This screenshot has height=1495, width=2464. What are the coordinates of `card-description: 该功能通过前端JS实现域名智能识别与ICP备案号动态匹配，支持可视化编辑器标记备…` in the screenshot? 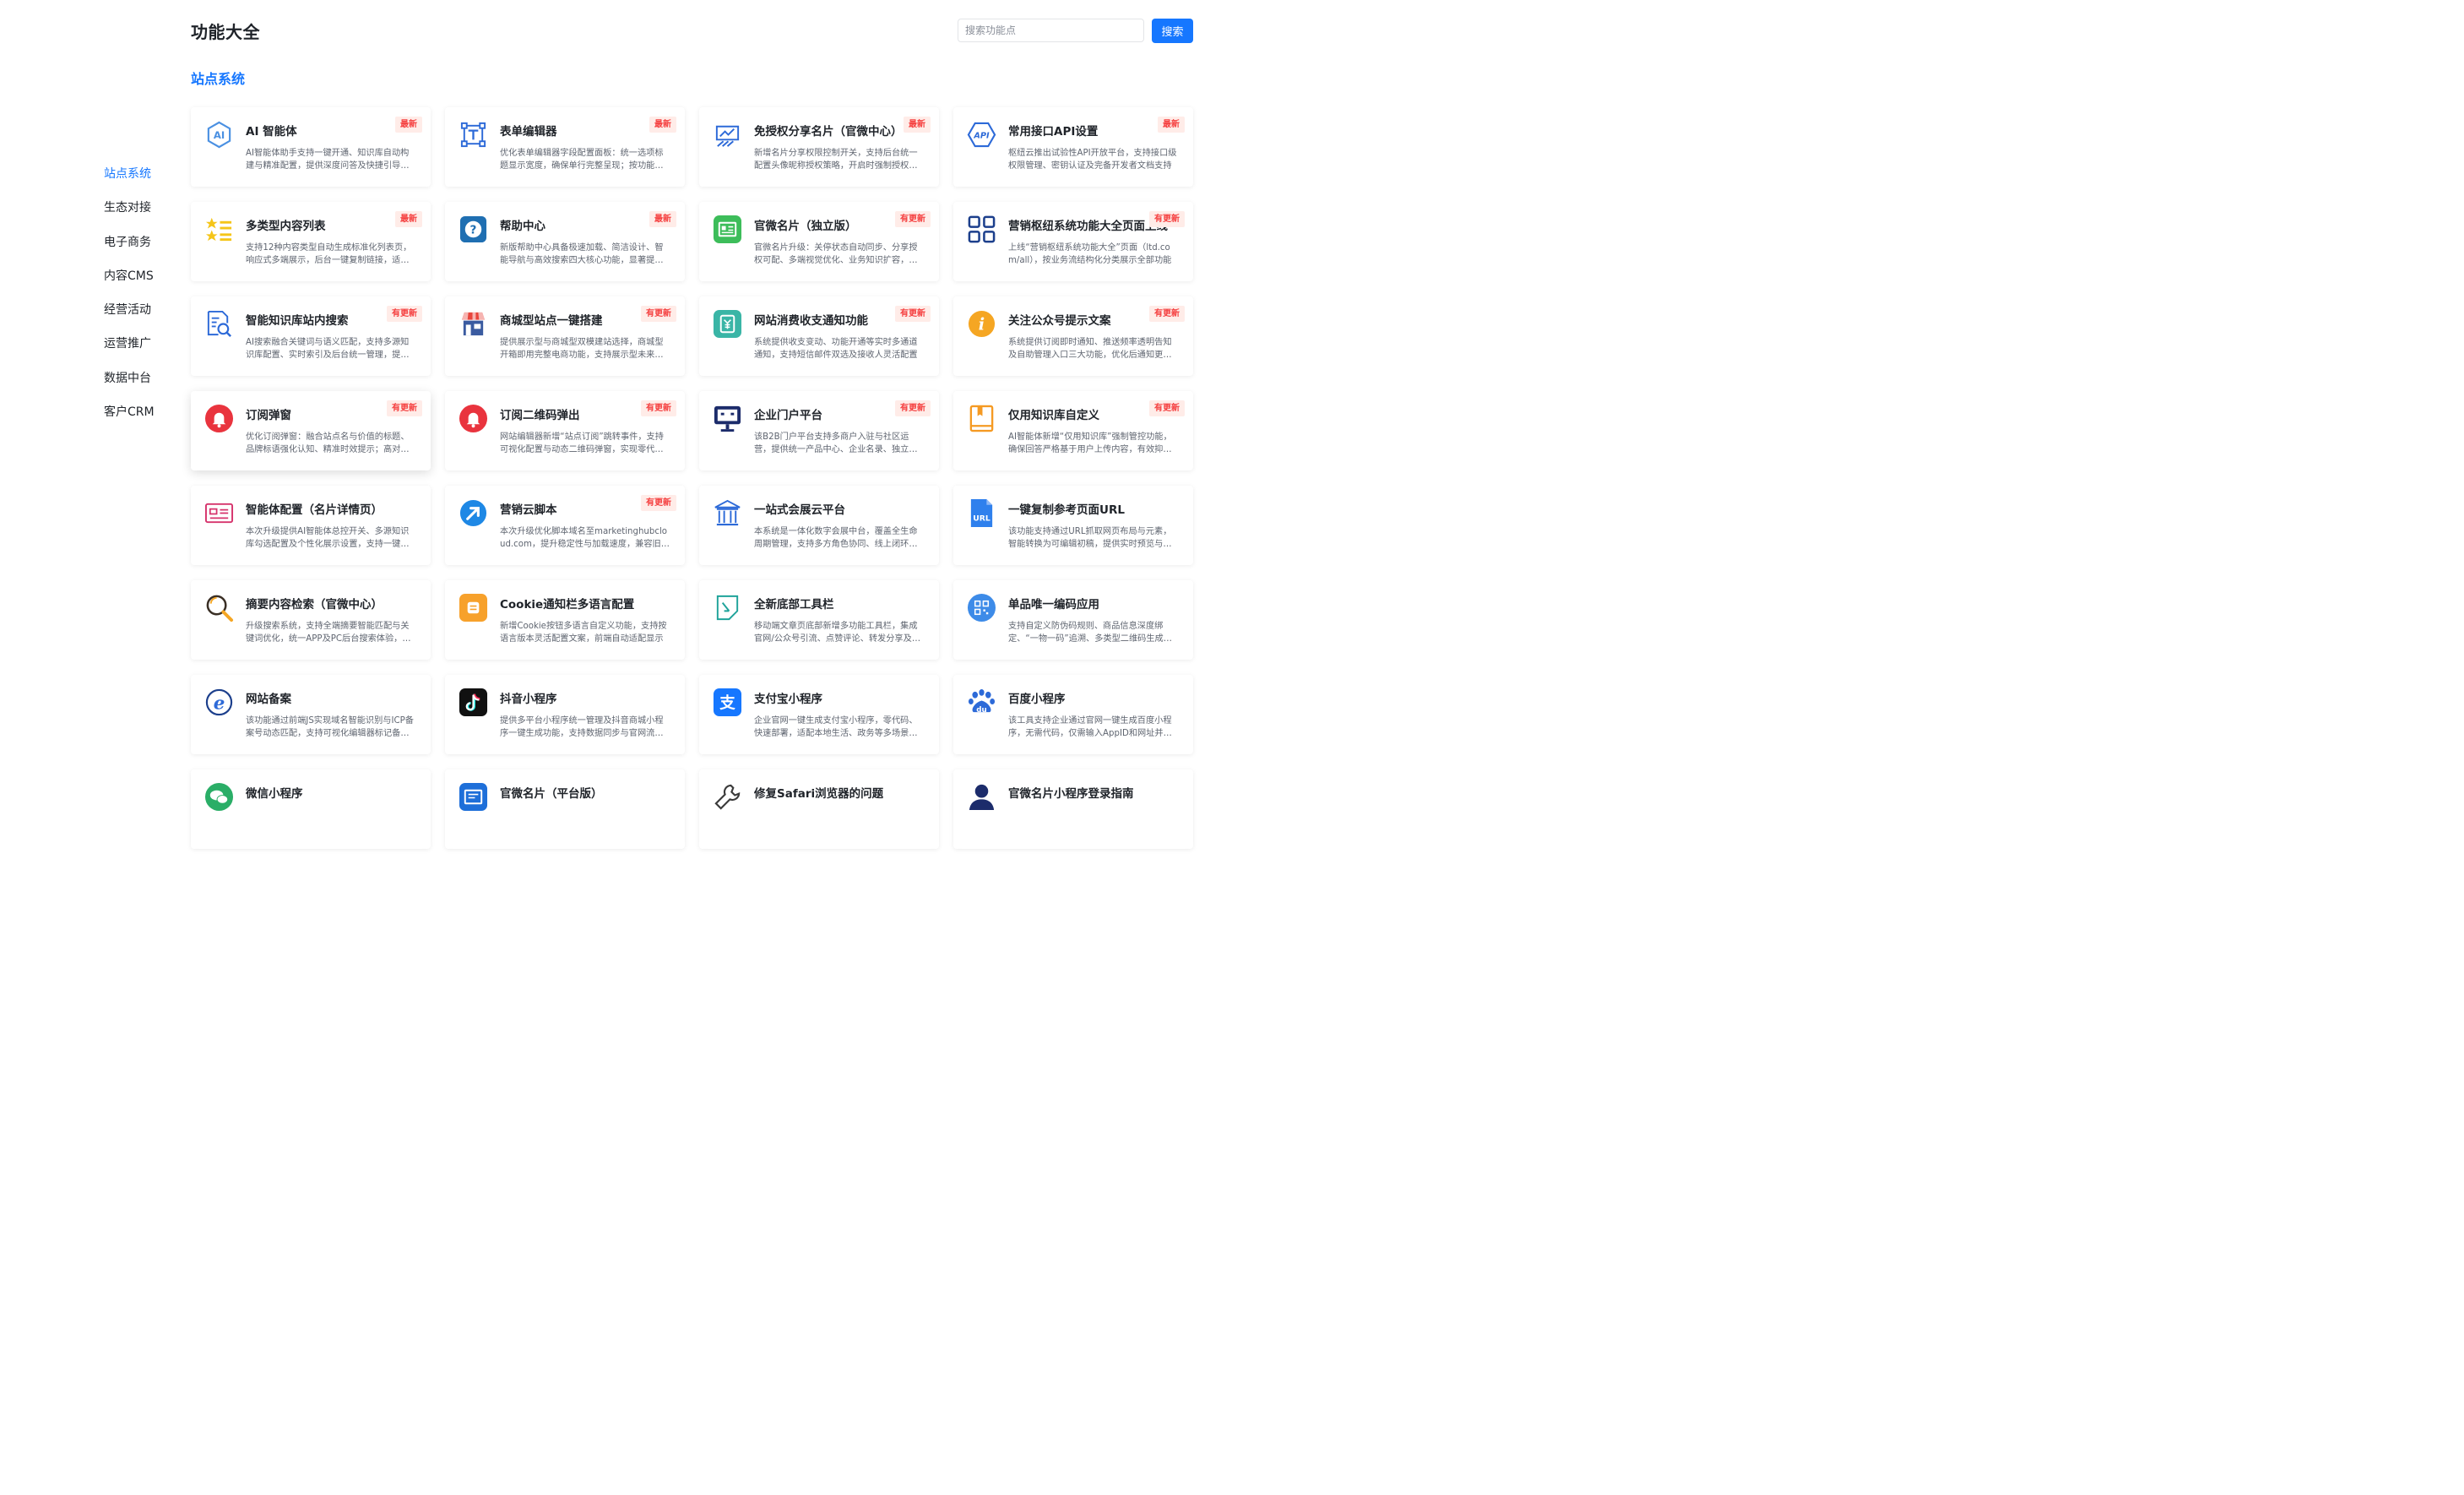 It's located at (330, 727).